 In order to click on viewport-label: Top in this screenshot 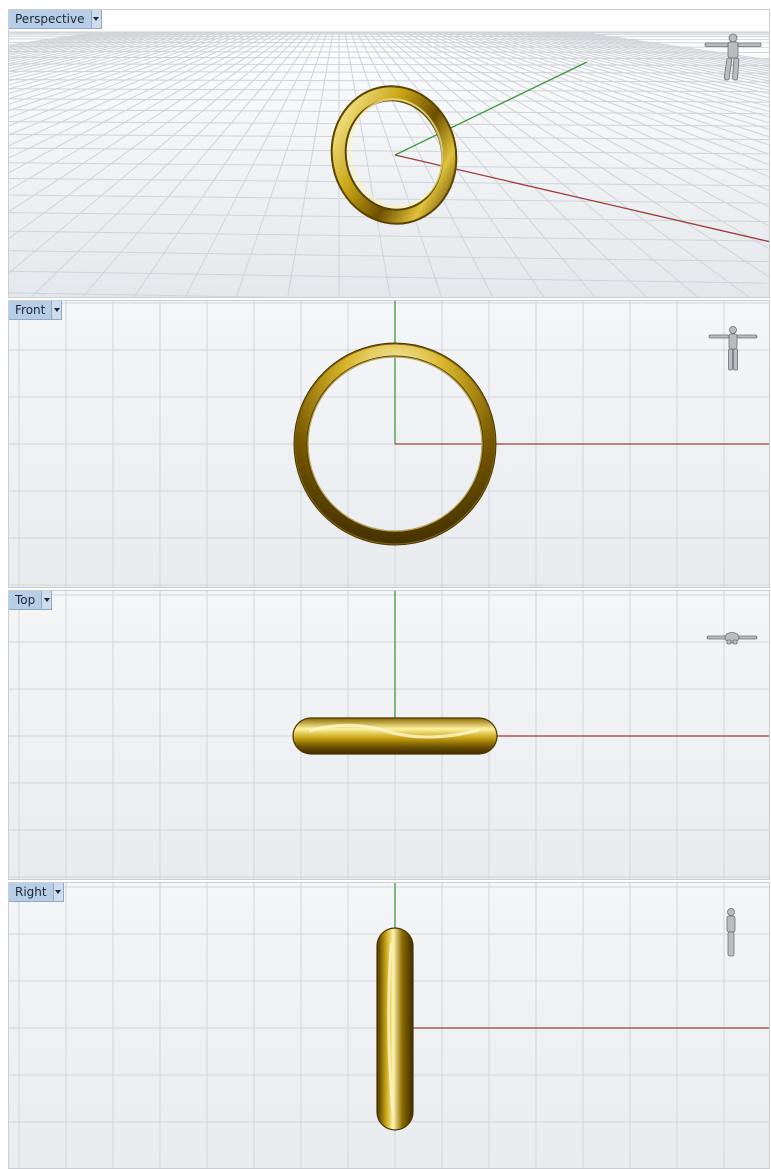, I will do `click(25, 600)`.